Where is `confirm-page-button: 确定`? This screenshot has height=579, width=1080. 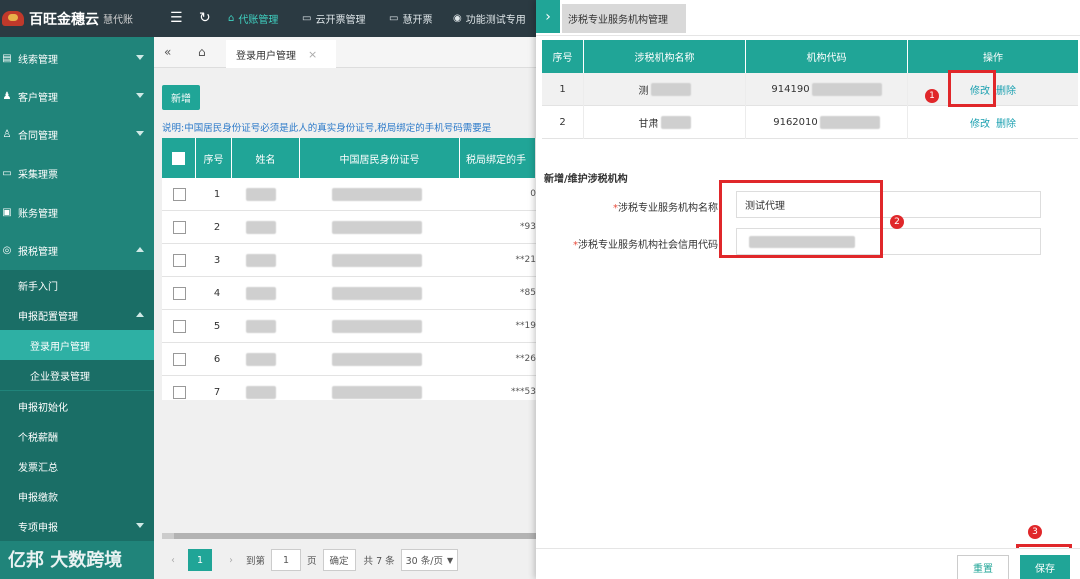 confirm-page-button: 确定 is located at coordinates (339, 560).